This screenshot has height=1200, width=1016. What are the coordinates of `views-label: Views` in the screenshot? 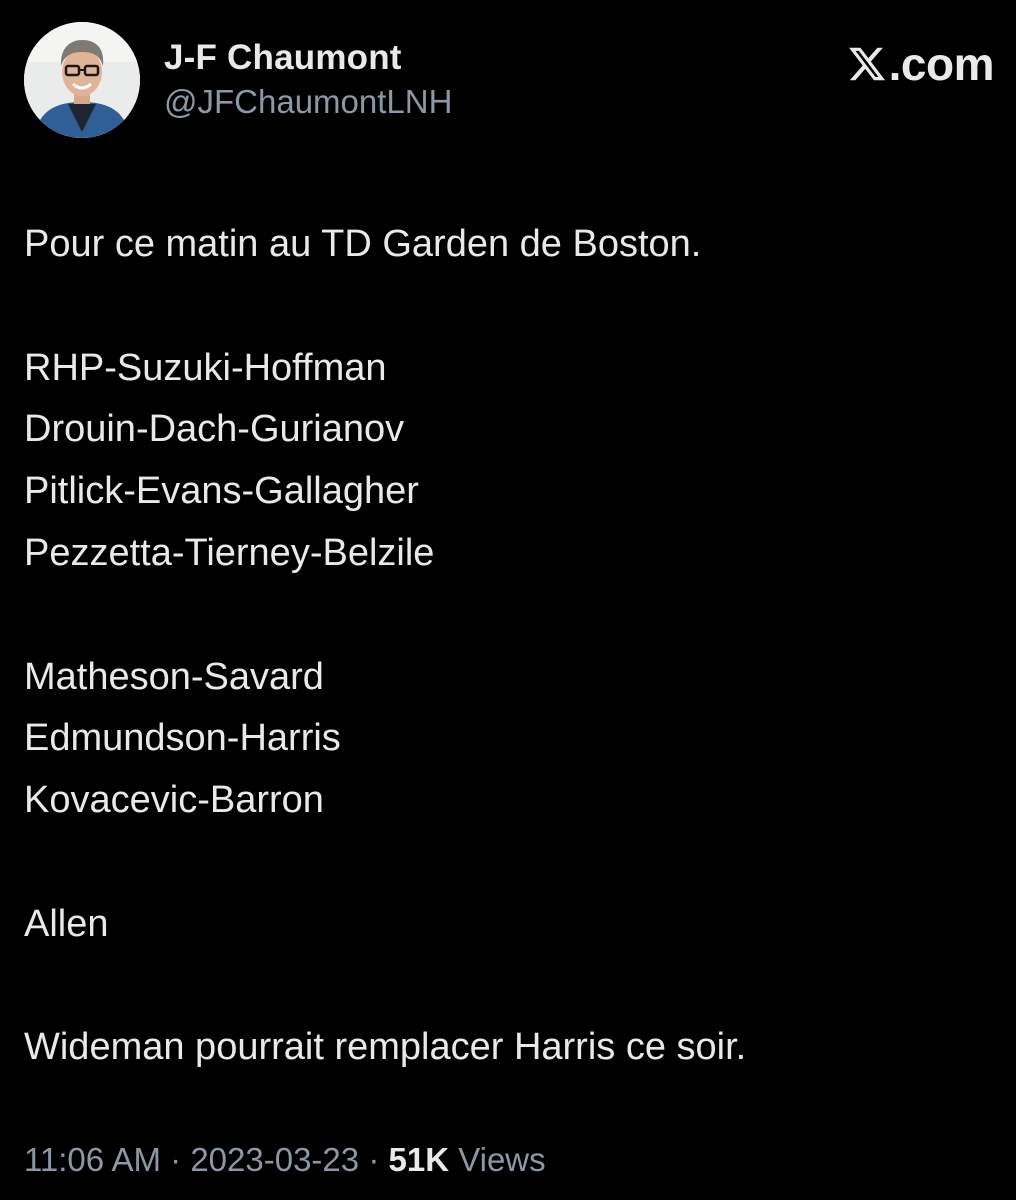 It's located at (502, 1159).